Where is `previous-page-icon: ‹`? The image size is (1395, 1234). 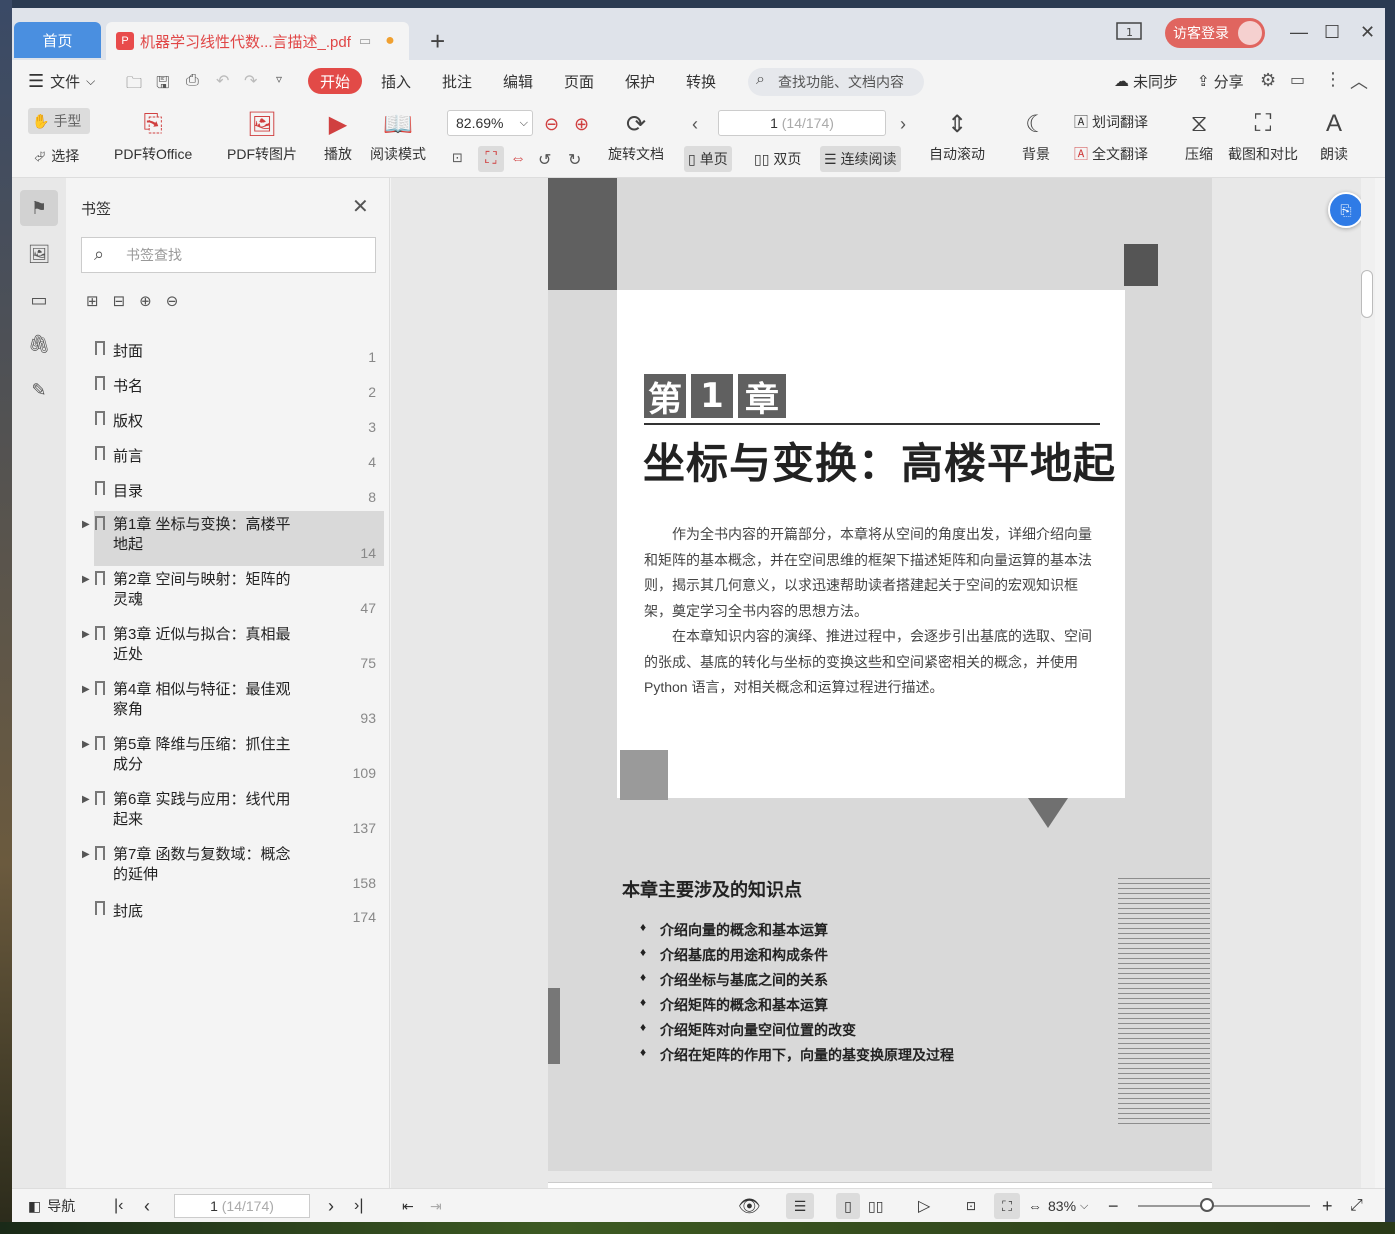 previous-page-icon: ‹ is located at coordinates (147, 1205).